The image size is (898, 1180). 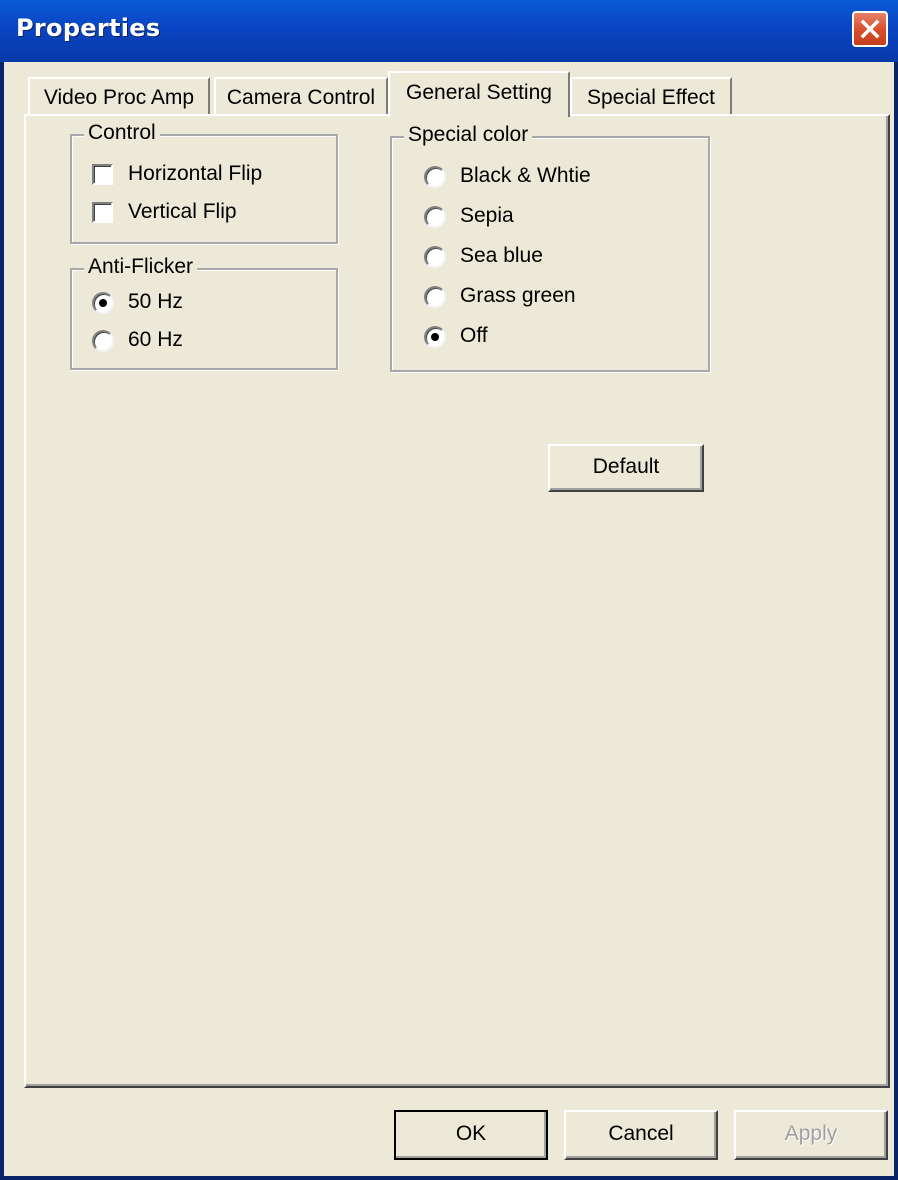 I want to click on radio-sea-blue-button, so click(x=435, y=257).